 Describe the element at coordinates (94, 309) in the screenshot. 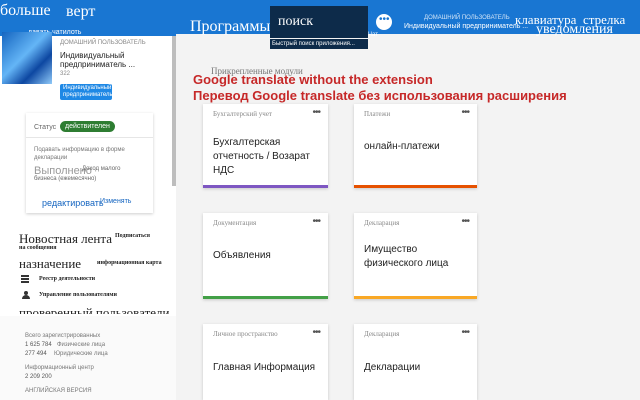

I see `check-users-link: проверенный пользователи` at that location.